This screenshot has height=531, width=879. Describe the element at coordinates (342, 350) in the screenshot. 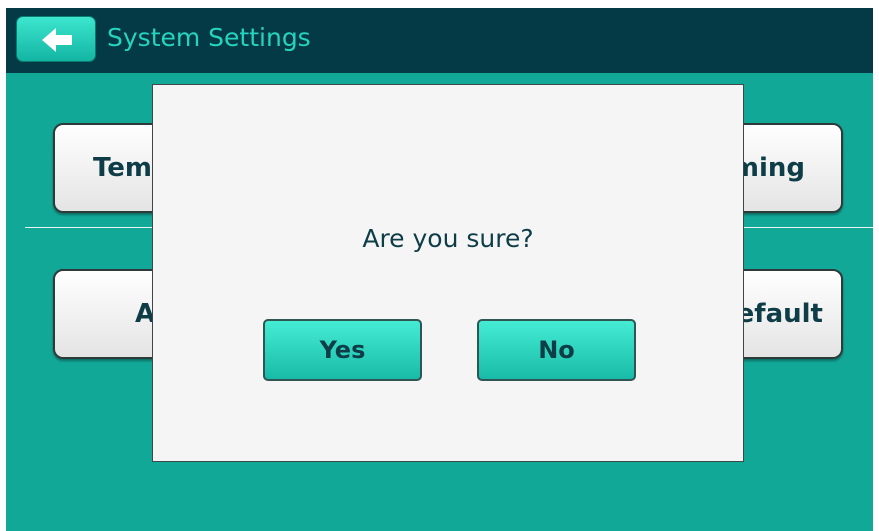

I see `yes-button: Yes` at that location.